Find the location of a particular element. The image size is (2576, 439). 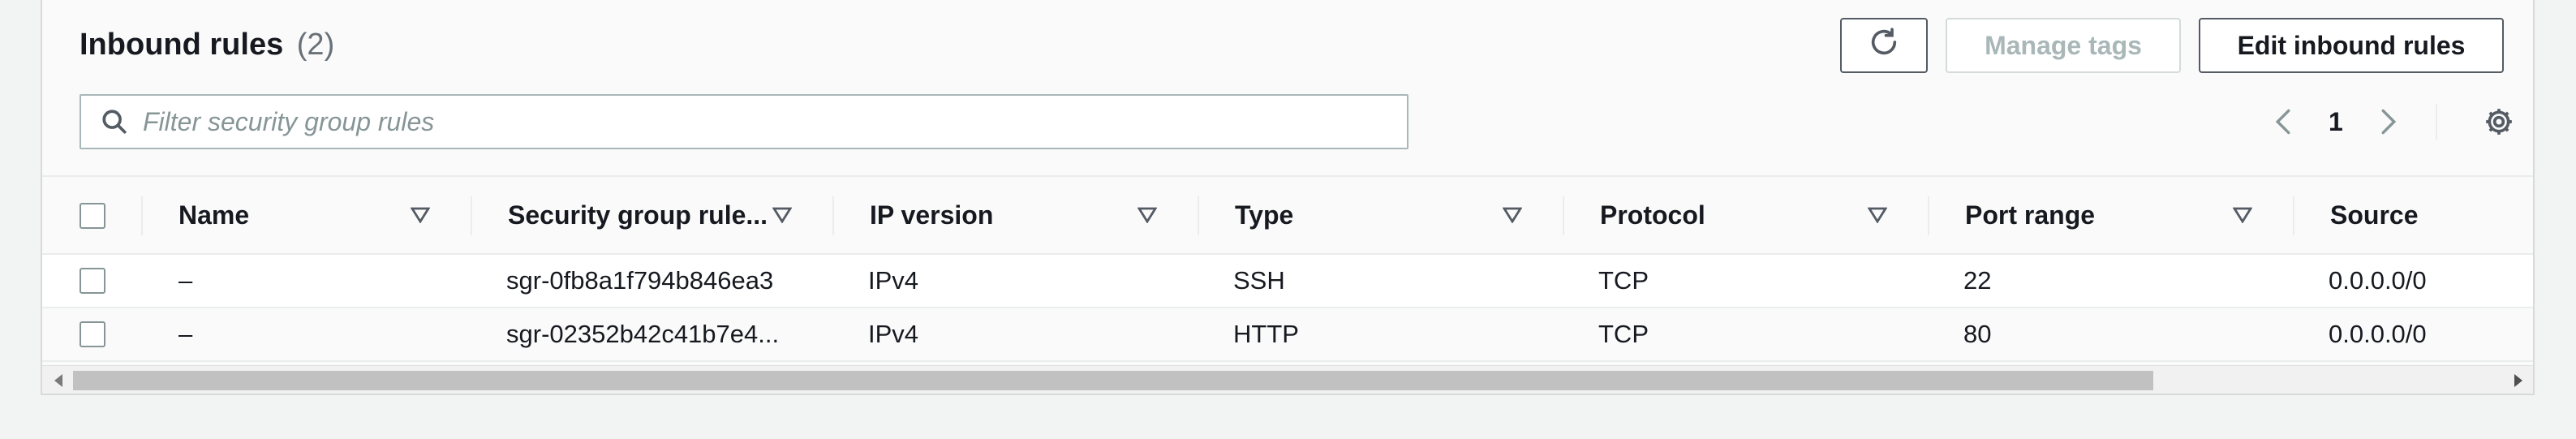

filter-field is located at coordinates (744, 121).